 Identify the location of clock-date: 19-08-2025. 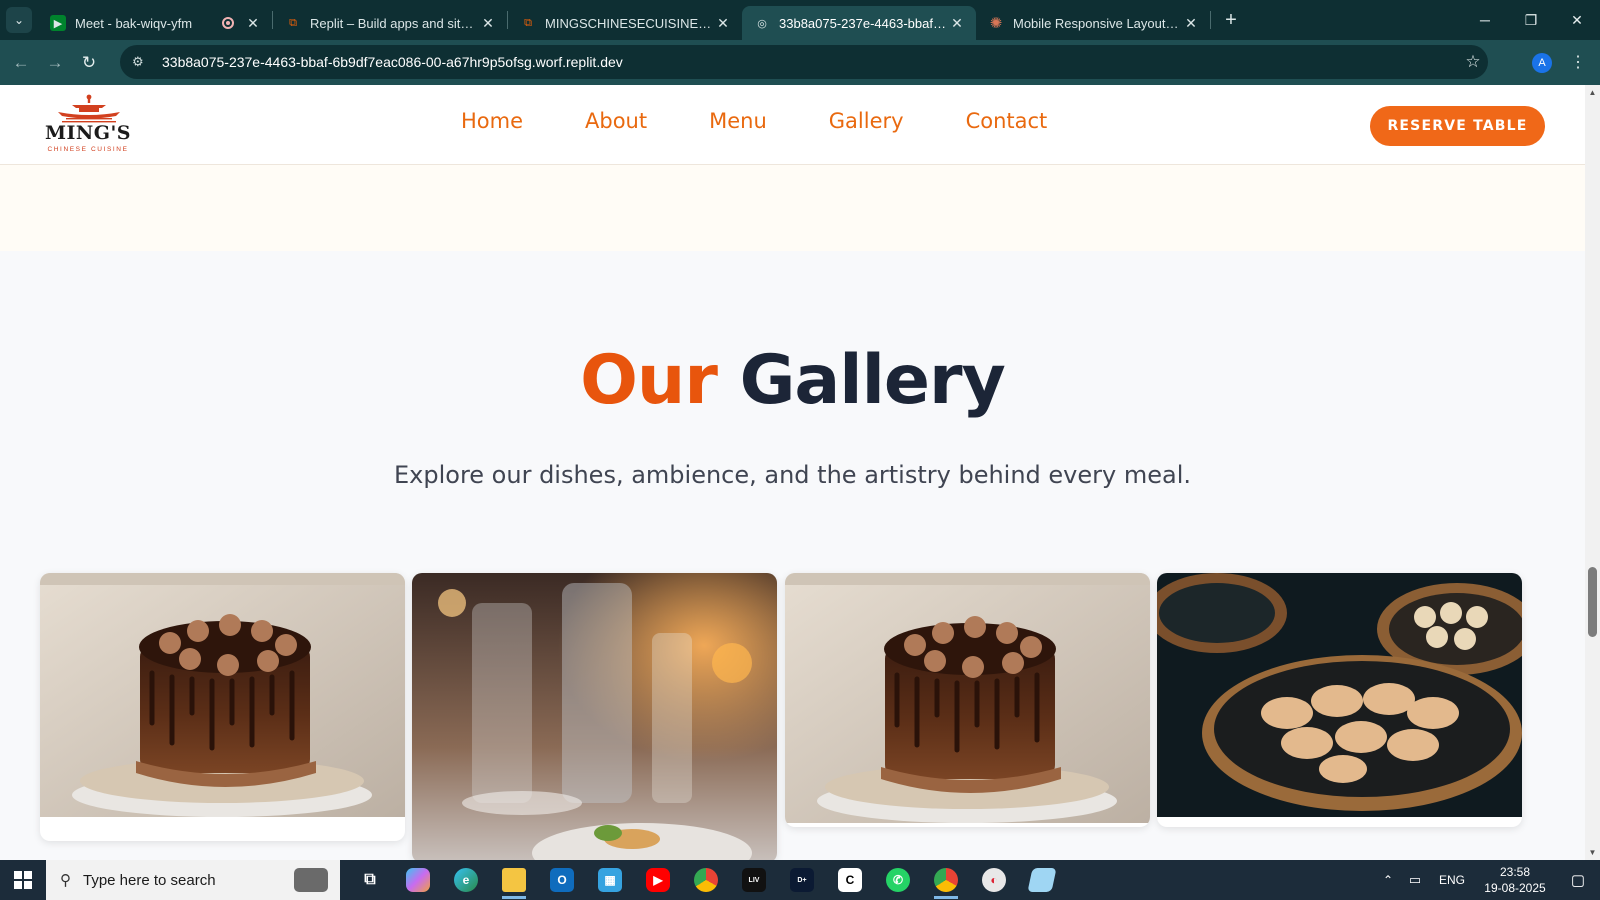
(1515, 888).